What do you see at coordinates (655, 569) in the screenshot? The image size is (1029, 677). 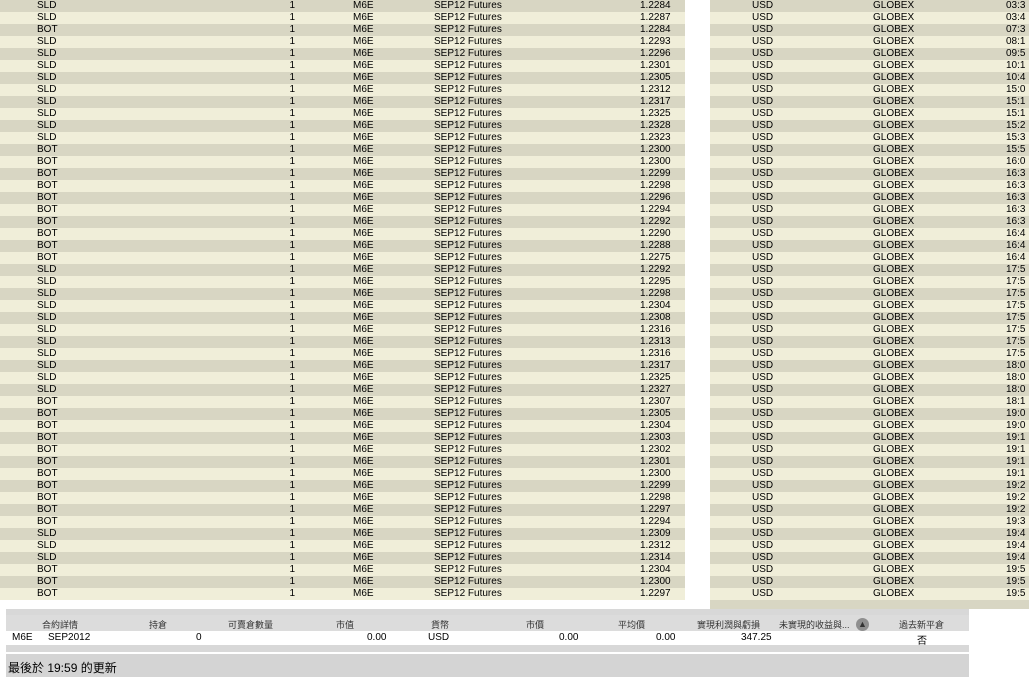 I see `trade-price: 1.2304` at bounding box center [655, 569].